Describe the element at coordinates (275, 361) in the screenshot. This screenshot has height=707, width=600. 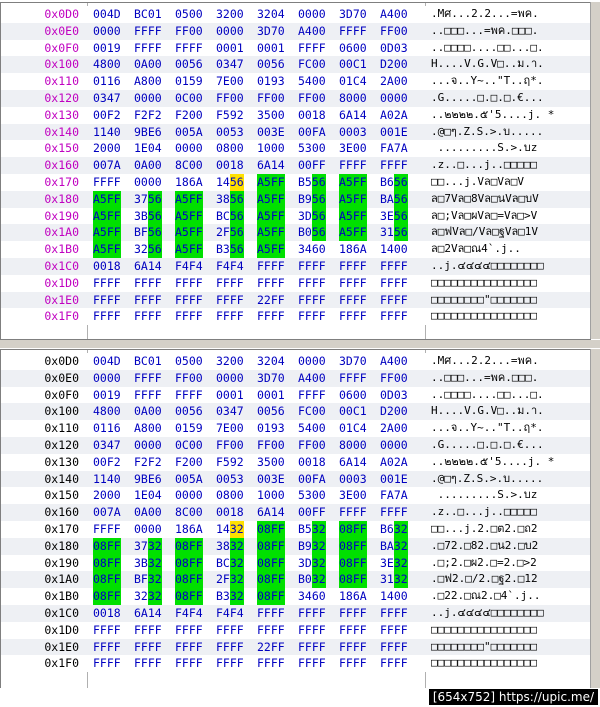
I see `hex-word: 3204` at that location.